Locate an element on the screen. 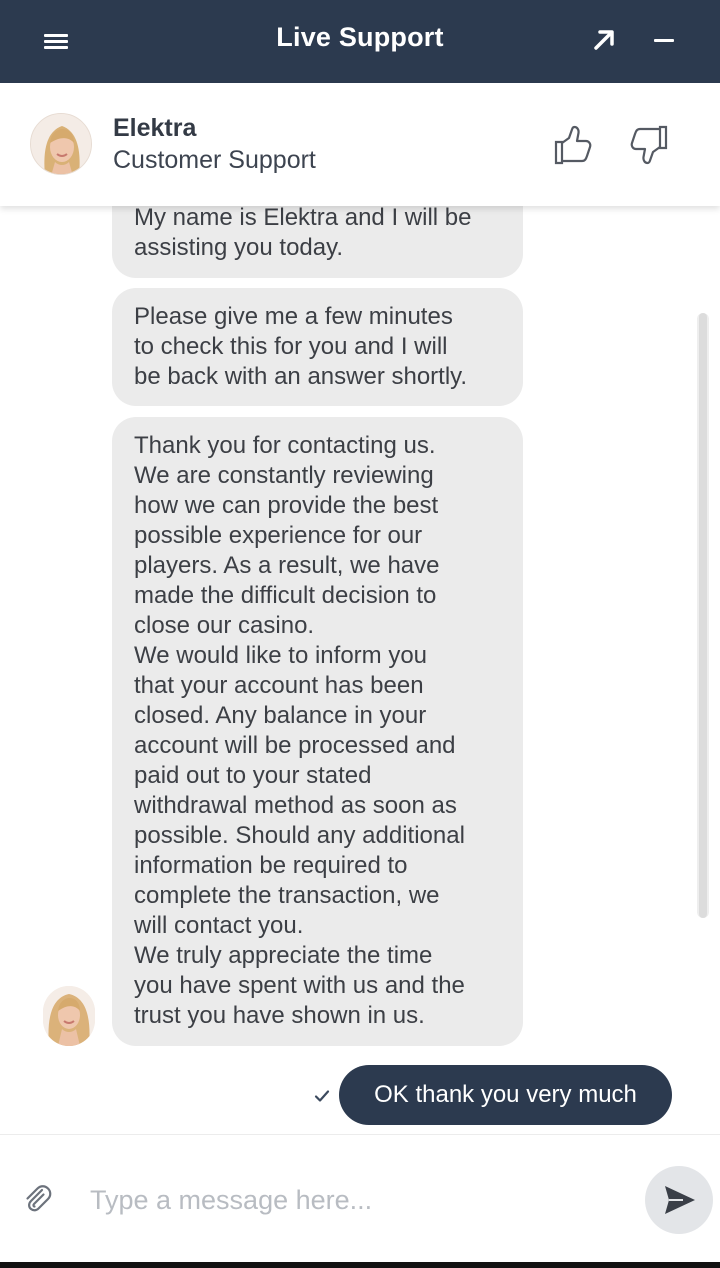 Image resolution: width=720 pixels, height=1268 pixels. scrollbar-thumb is located at coordinates (703, 615).